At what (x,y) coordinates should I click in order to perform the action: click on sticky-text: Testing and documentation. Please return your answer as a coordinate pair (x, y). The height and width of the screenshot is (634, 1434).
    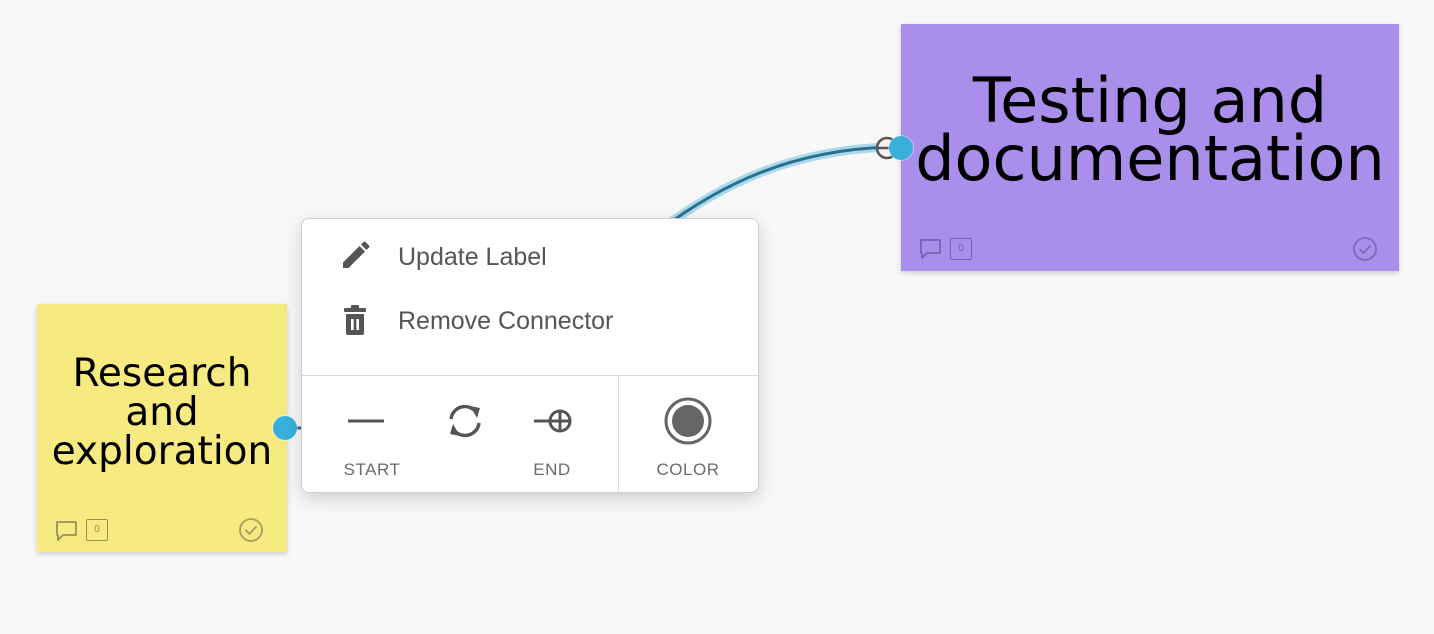
    Looking at the image, I should click on (1150, 129).